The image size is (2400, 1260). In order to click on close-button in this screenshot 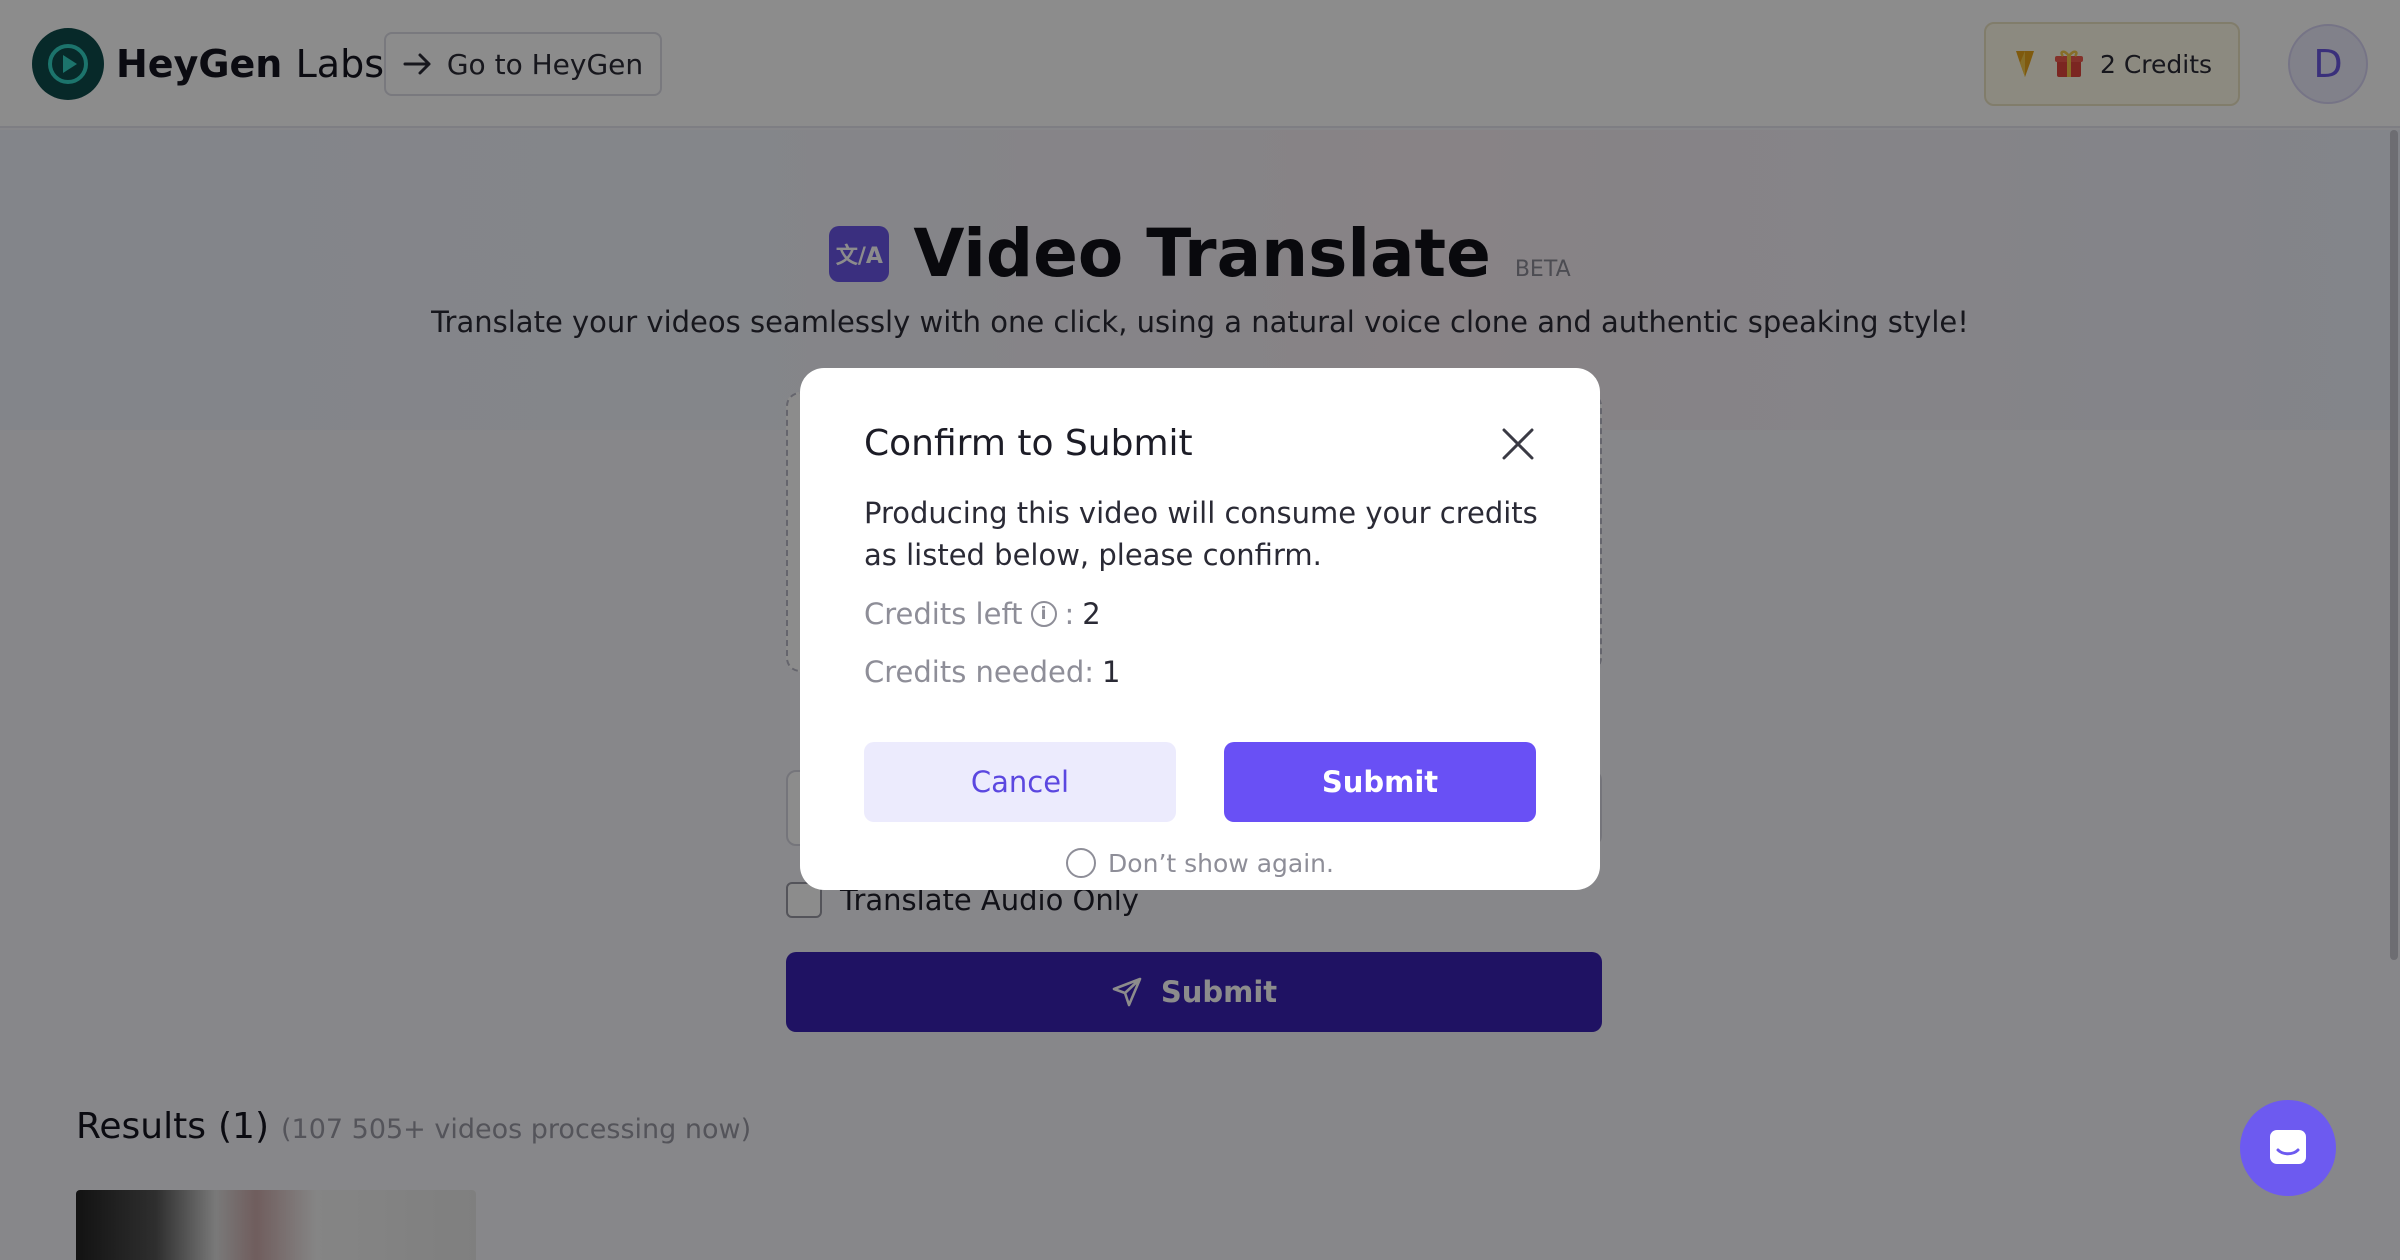, I will do `click(1518, 444)`.